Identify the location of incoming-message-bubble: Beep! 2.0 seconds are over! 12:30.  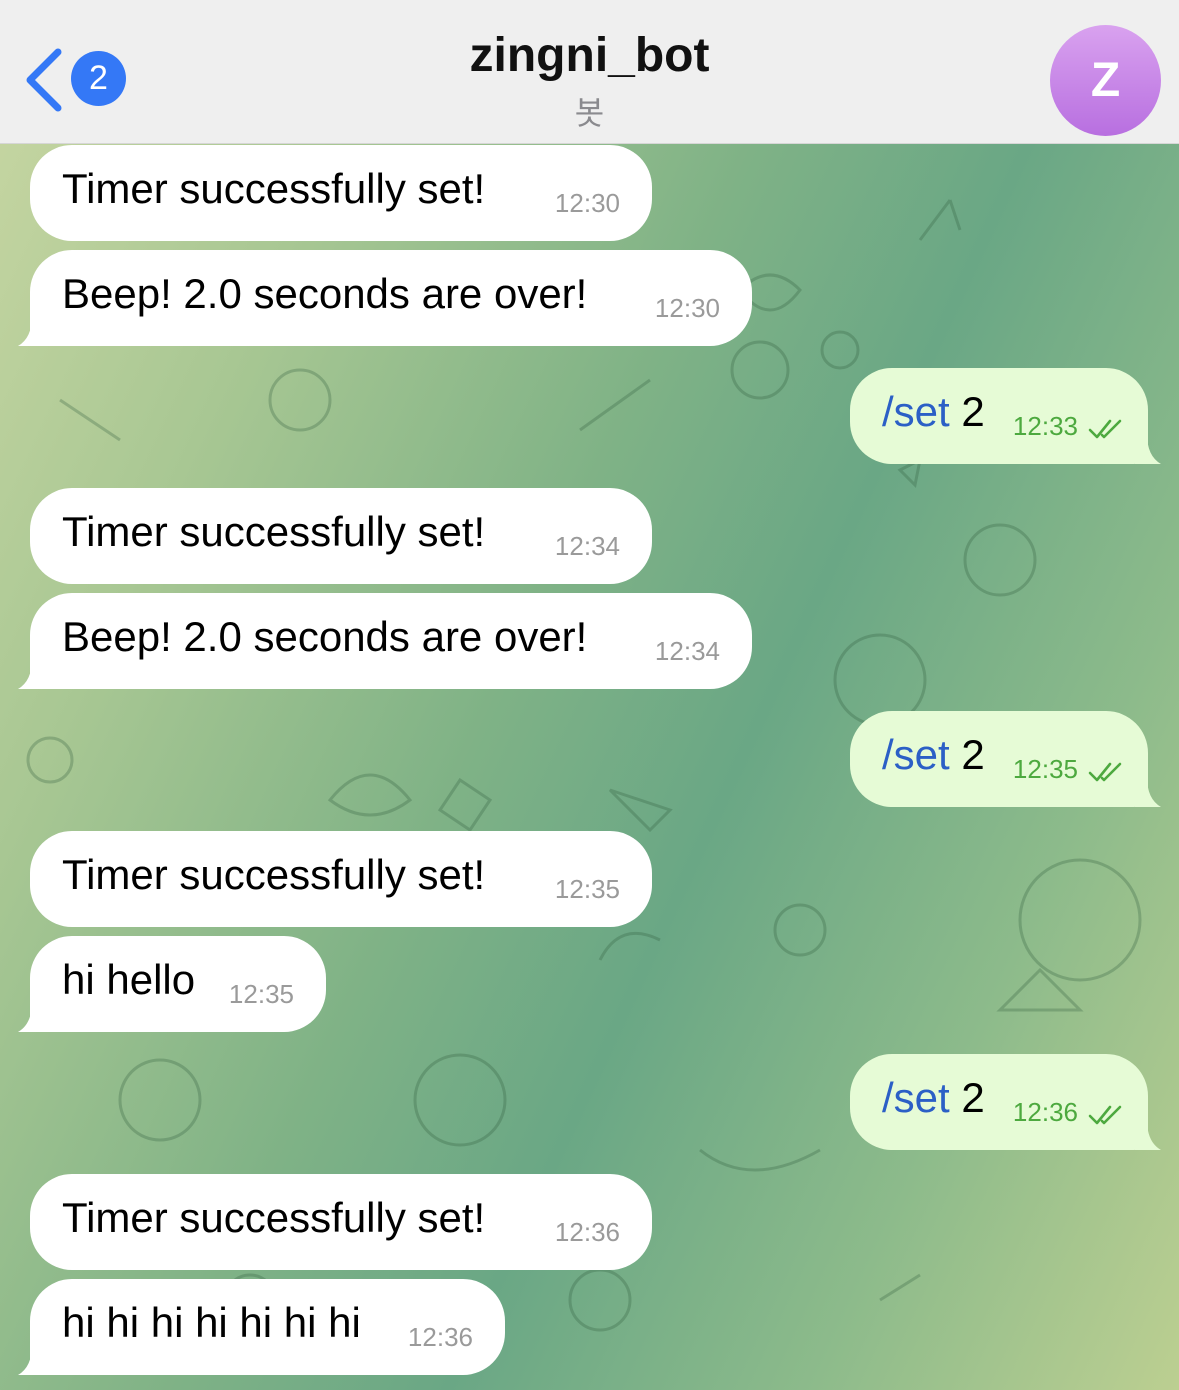
(391, 298).